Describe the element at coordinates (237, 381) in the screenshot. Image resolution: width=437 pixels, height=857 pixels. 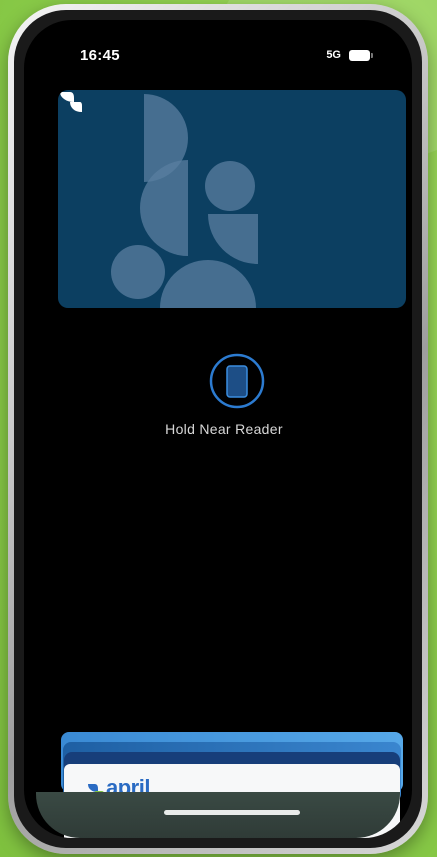
I see `phone-nfc-ring-icon` at that location.